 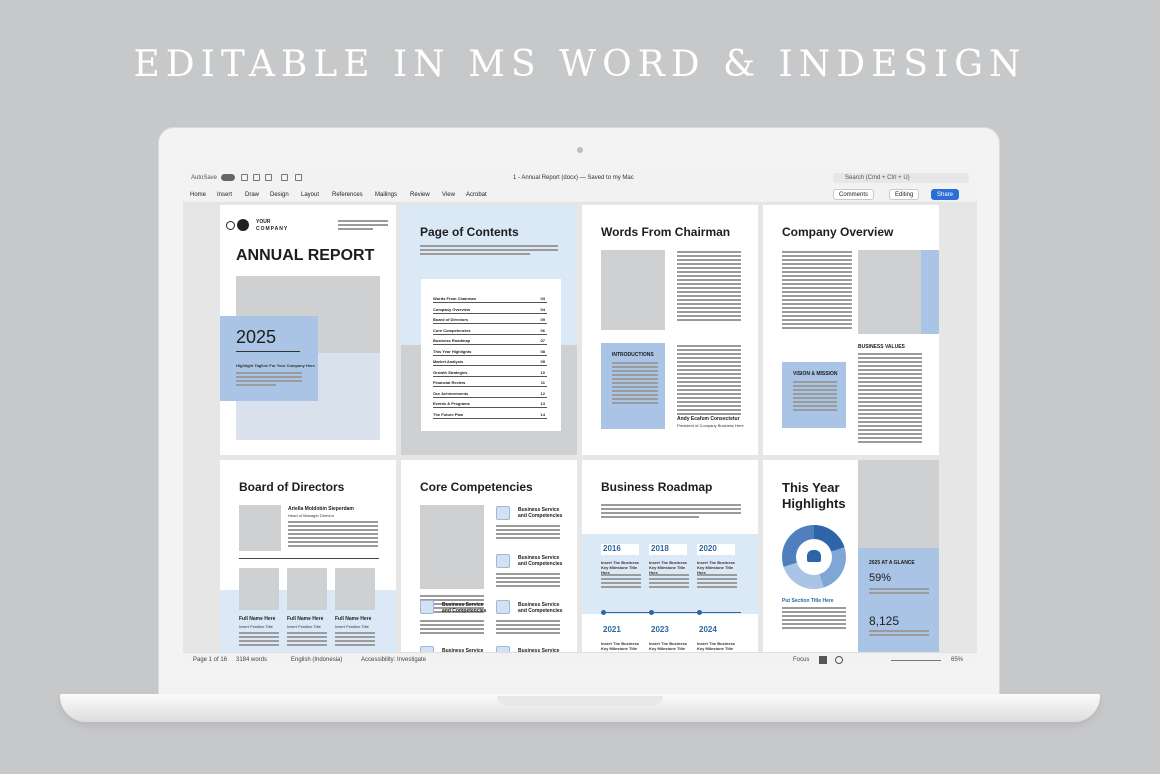 I want to click on tab-layout: Layout, so click(x=310, y=195).